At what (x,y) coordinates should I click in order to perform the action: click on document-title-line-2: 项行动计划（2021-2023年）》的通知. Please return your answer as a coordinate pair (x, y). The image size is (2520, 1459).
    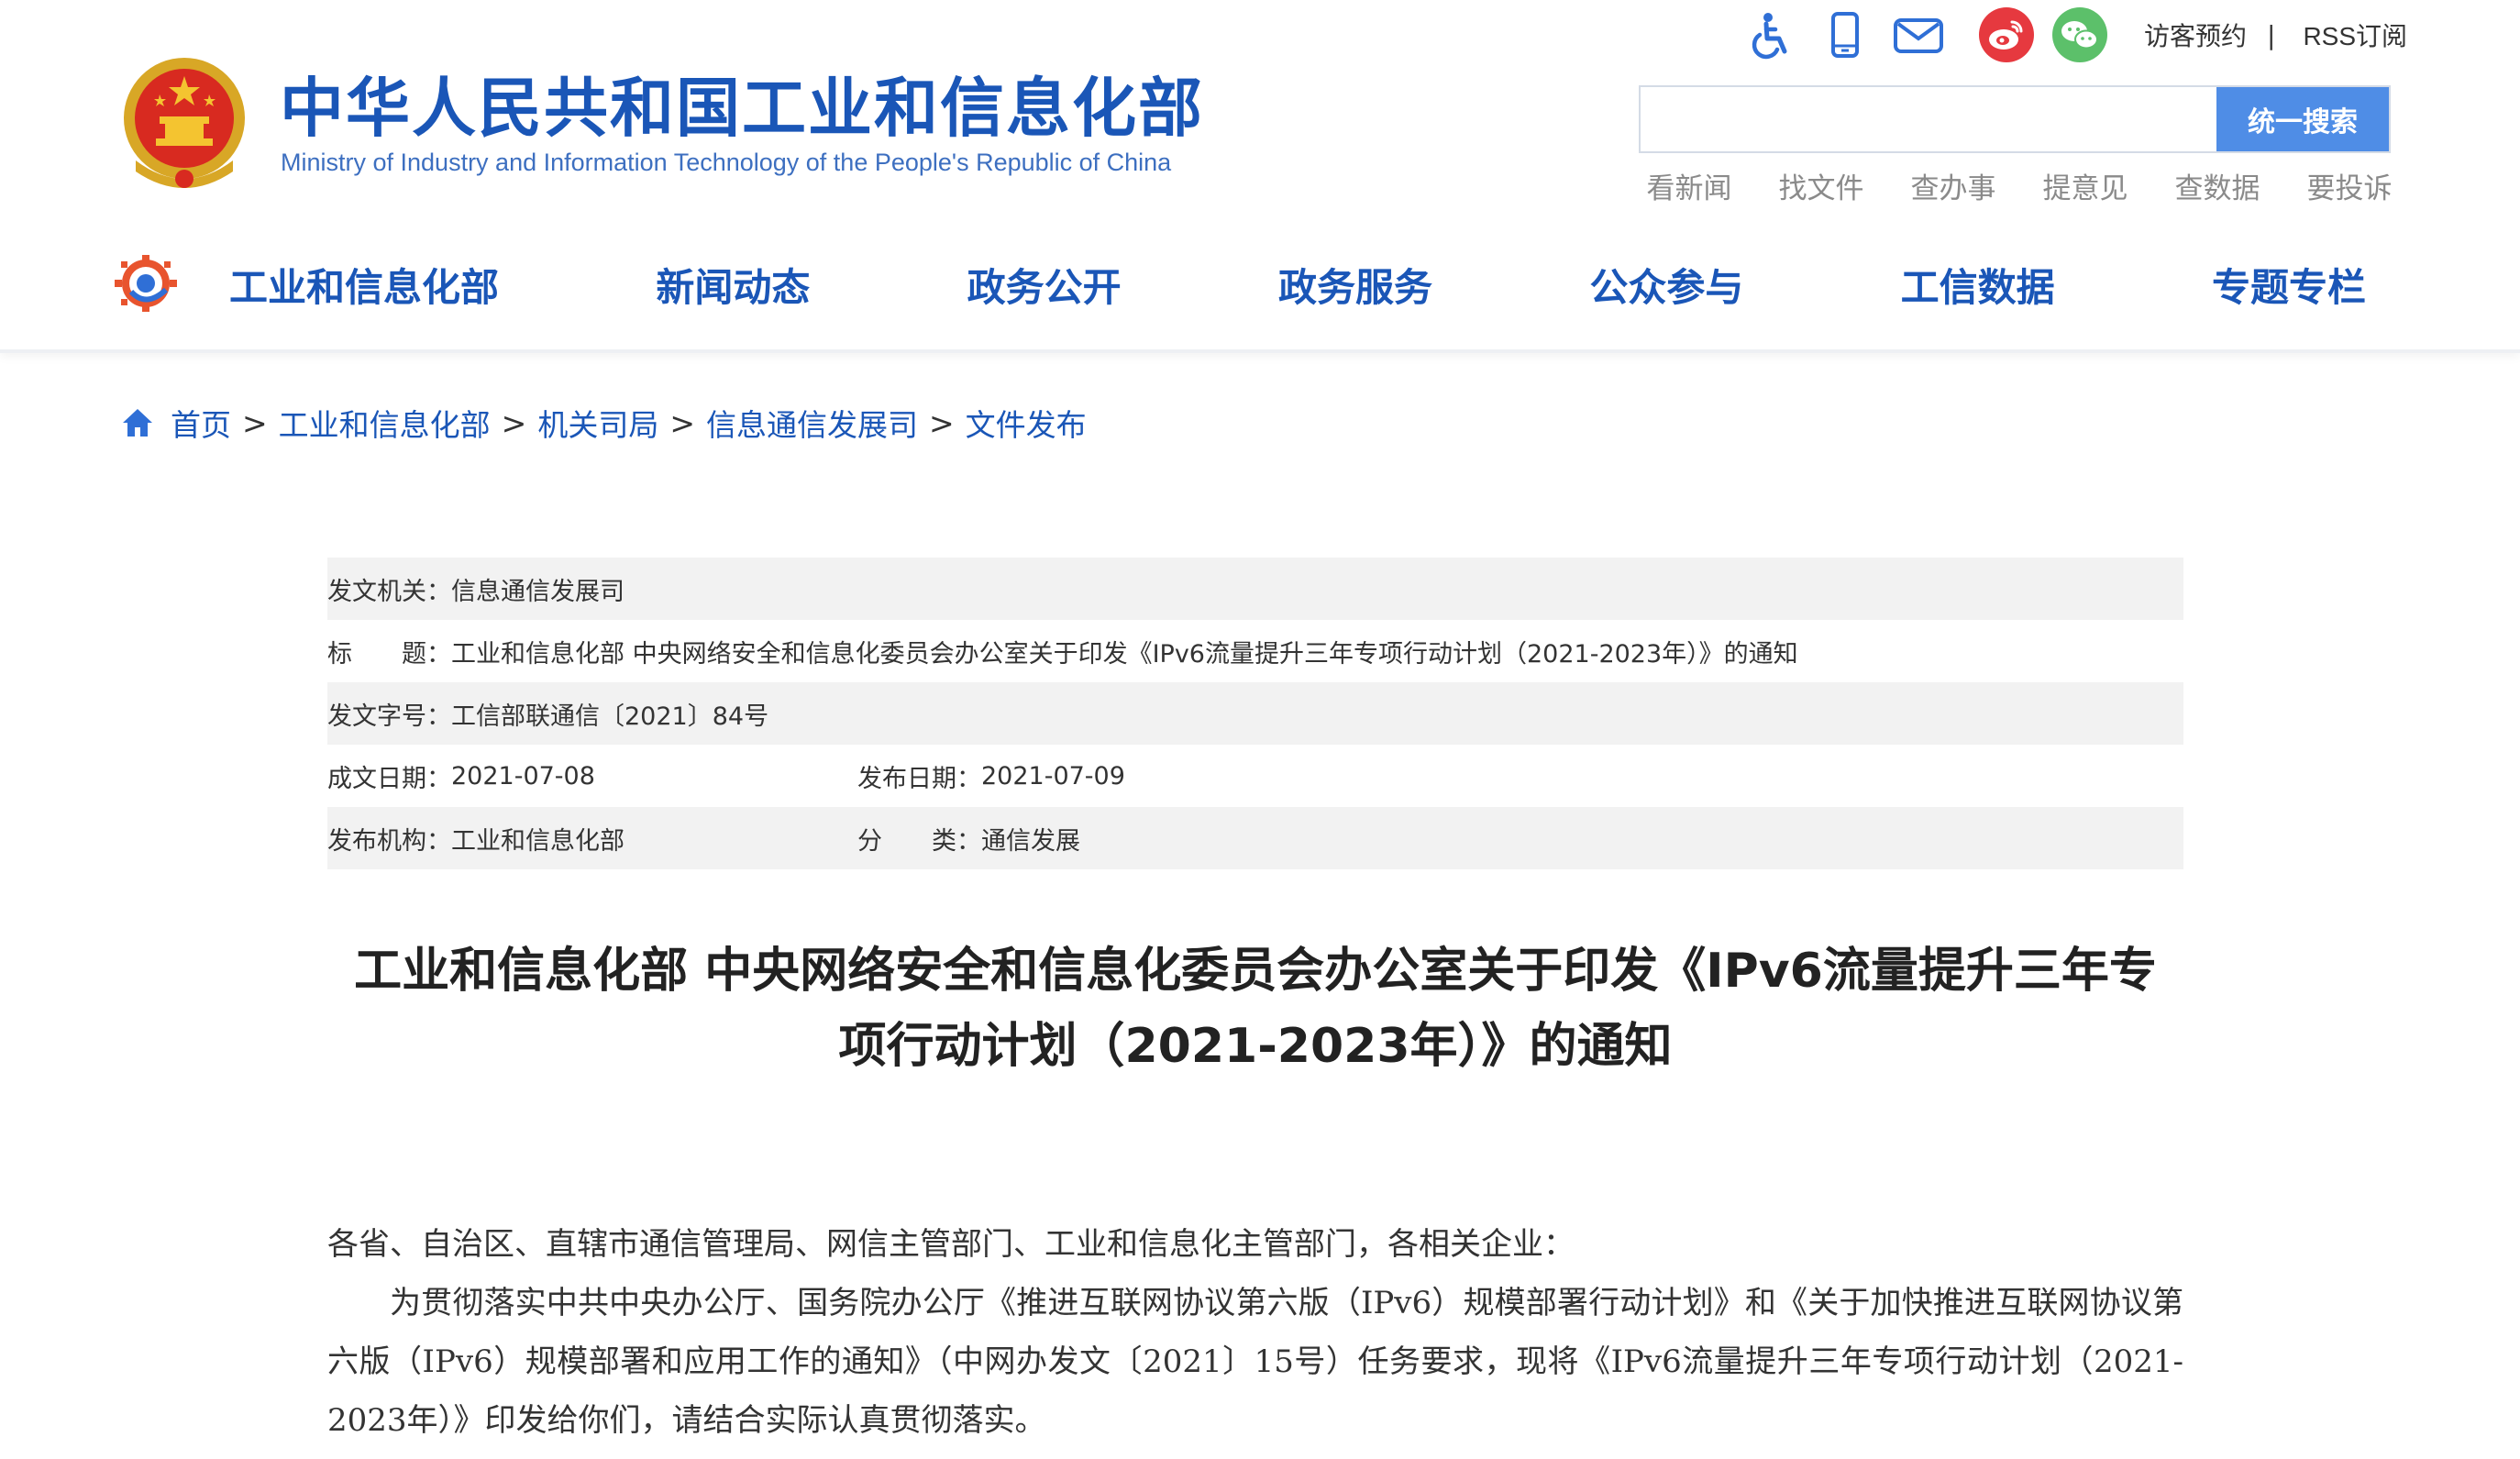
    Looking at the image, I should click on (1255, 1046).